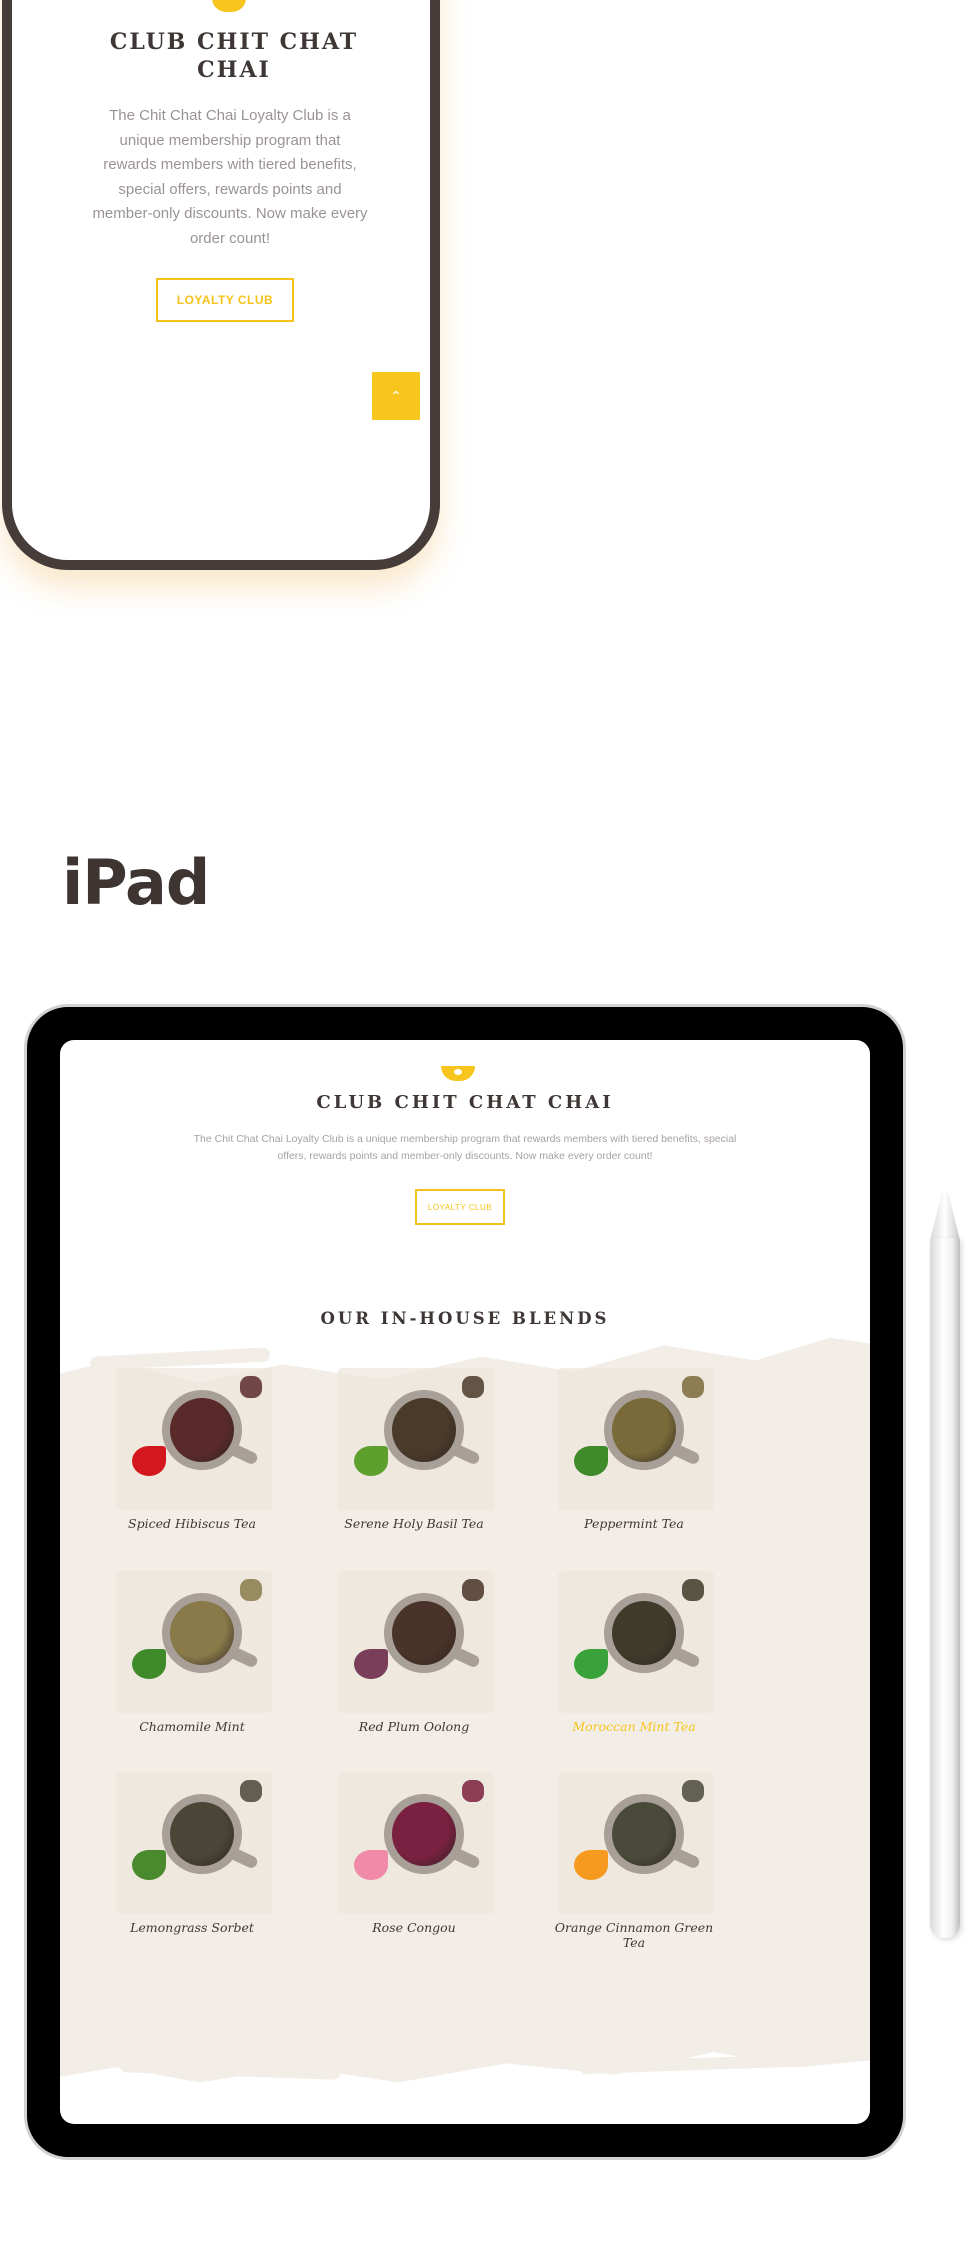  What do you see at coordinates (465, 1318) in the screenshot?
I see `blends-heading: OUR IN-HOUSE BLENDS` at bounding box center [465, 1318].